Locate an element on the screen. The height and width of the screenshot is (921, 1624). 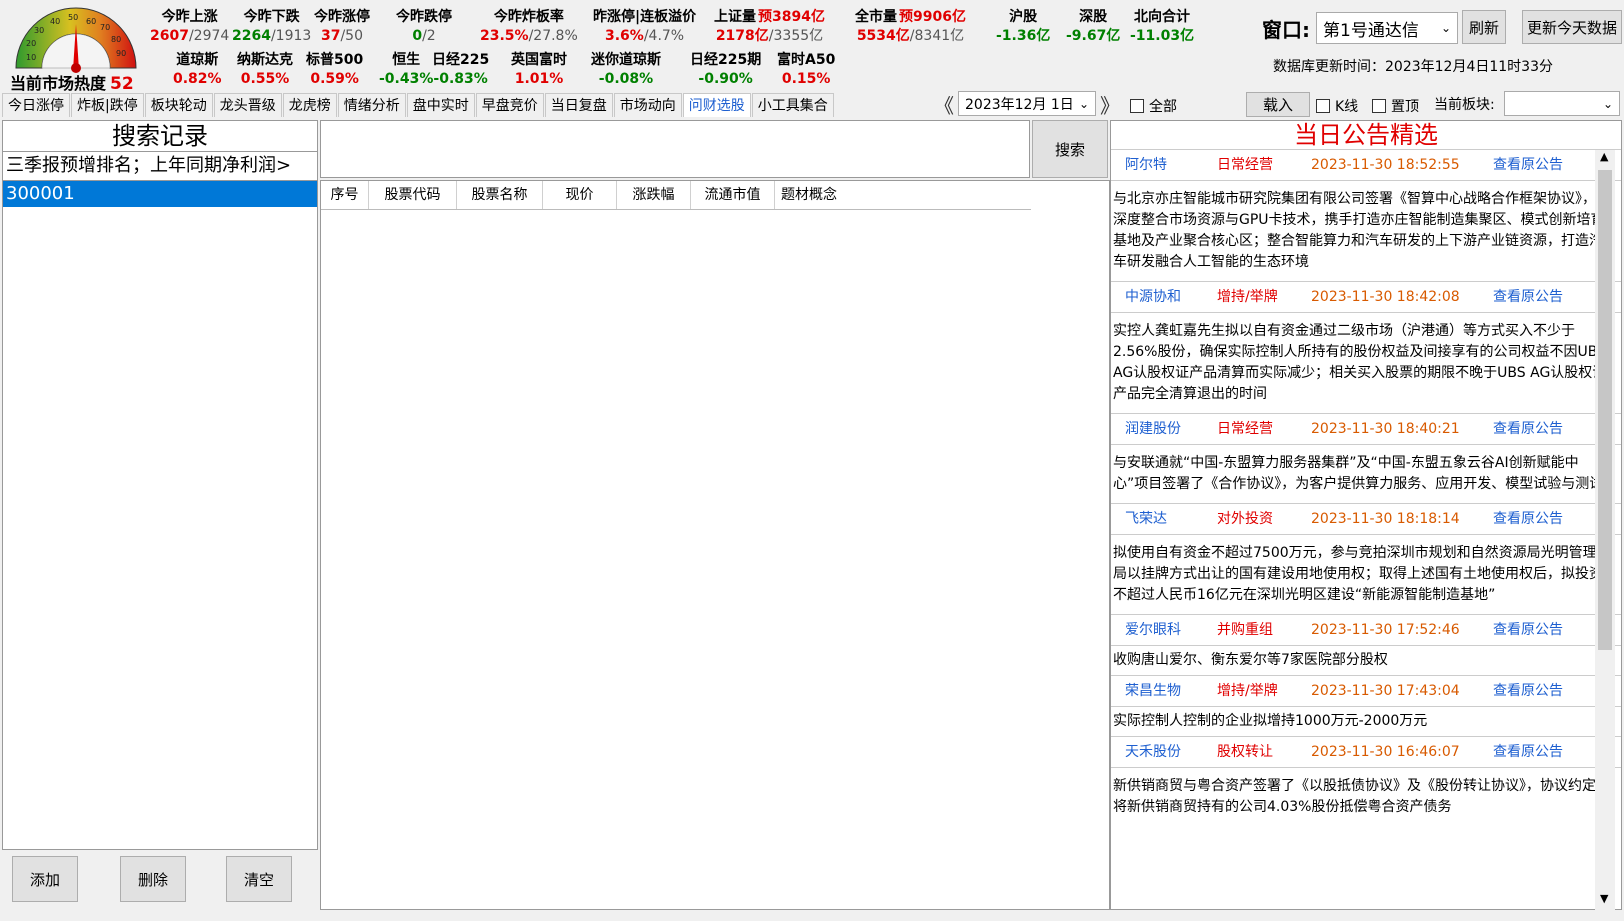
next-date-button: 》 is located at coordinates (1110, 104).